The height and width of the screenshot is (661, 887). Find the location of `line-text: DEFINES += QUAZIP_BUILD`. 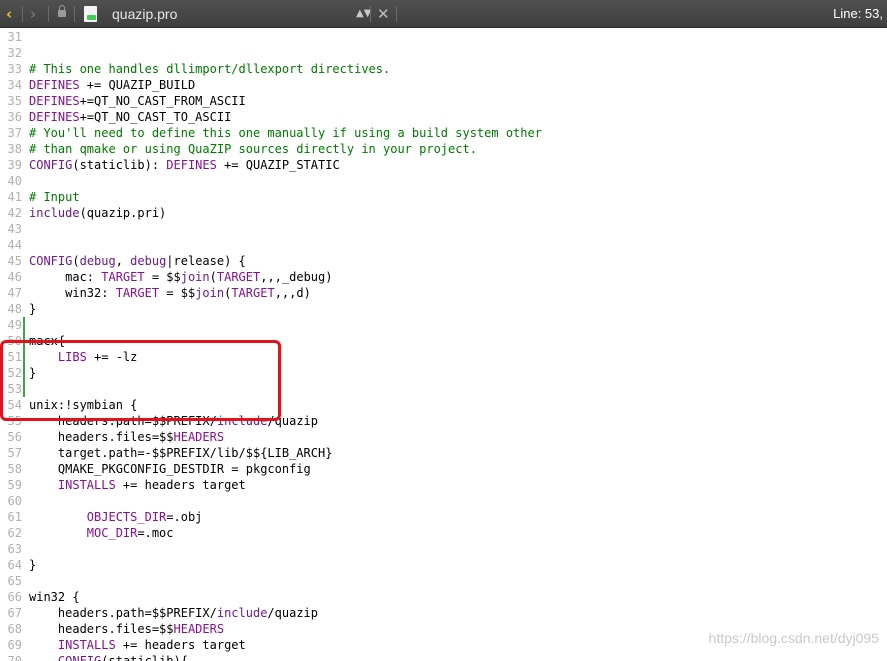

line-text: DEFINES += QUAZIP_BUILD is located at coordinates (112, 85).